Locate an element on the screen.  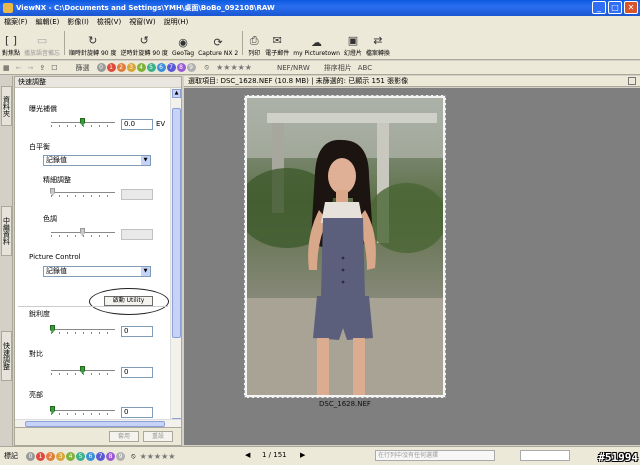
brightness-slider is located at coordinates (82, 410).